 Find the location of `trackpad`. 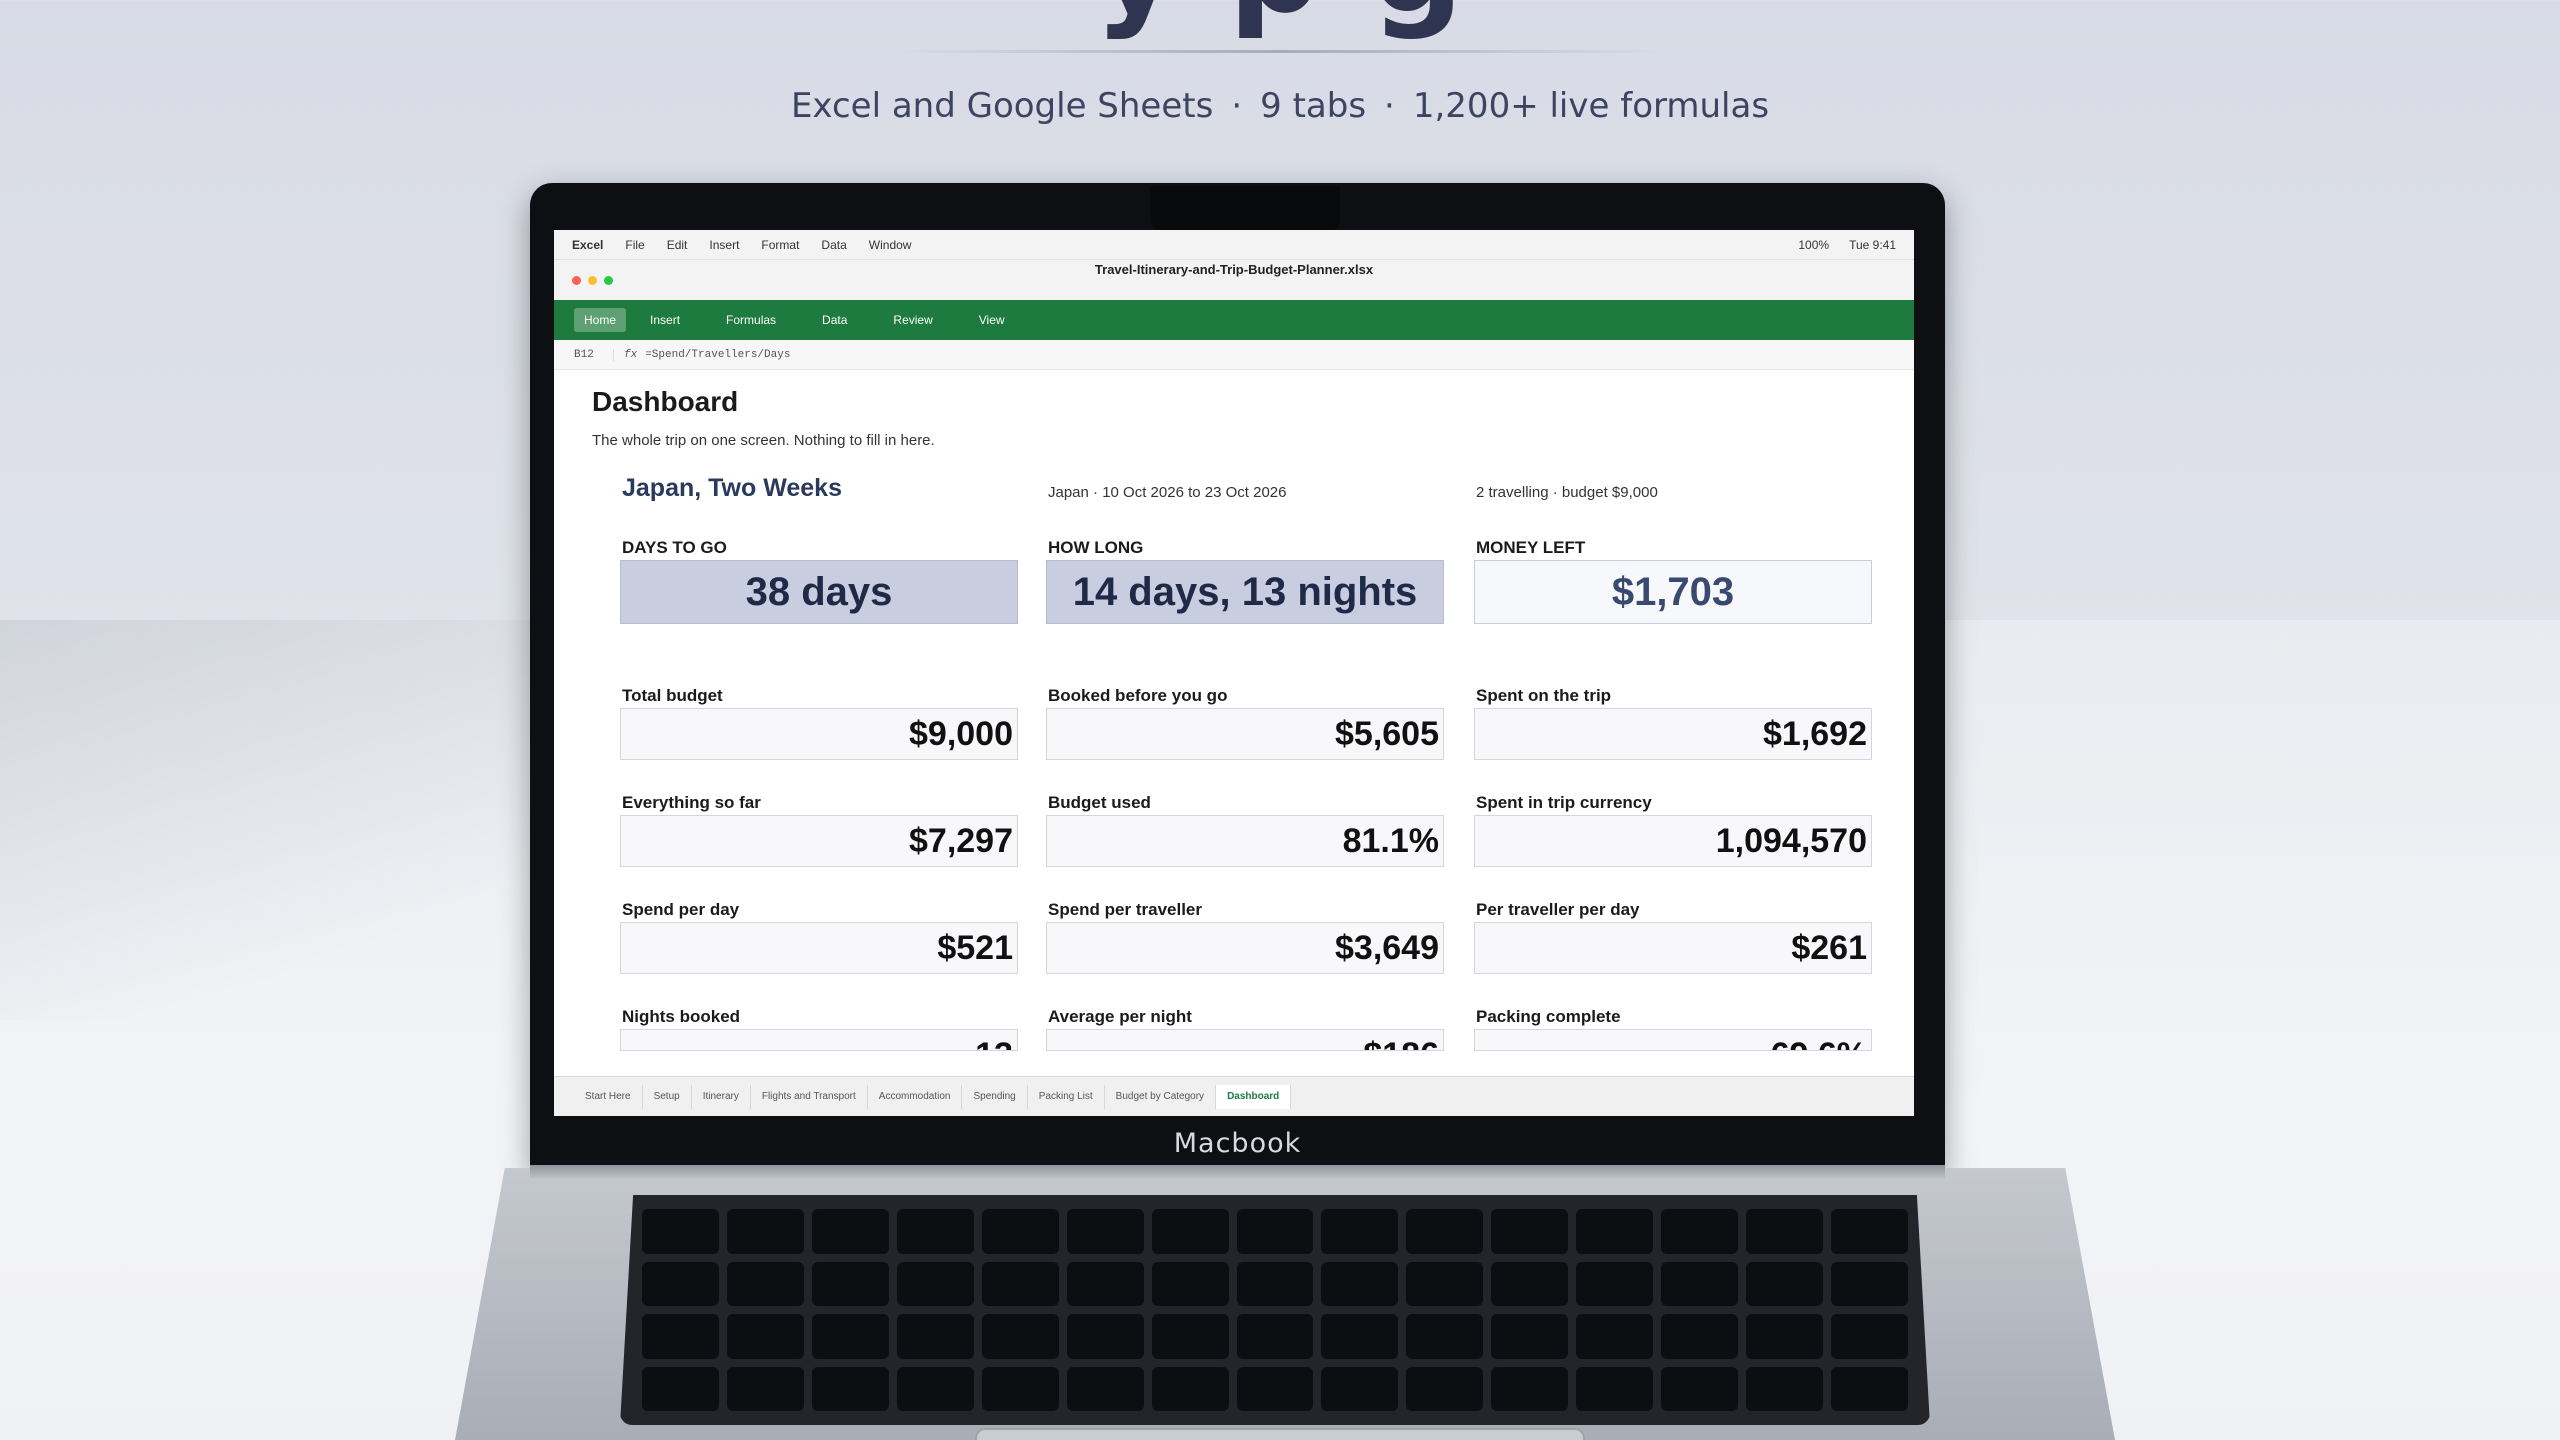

trackpad is located at coordinates (1280, 1434).